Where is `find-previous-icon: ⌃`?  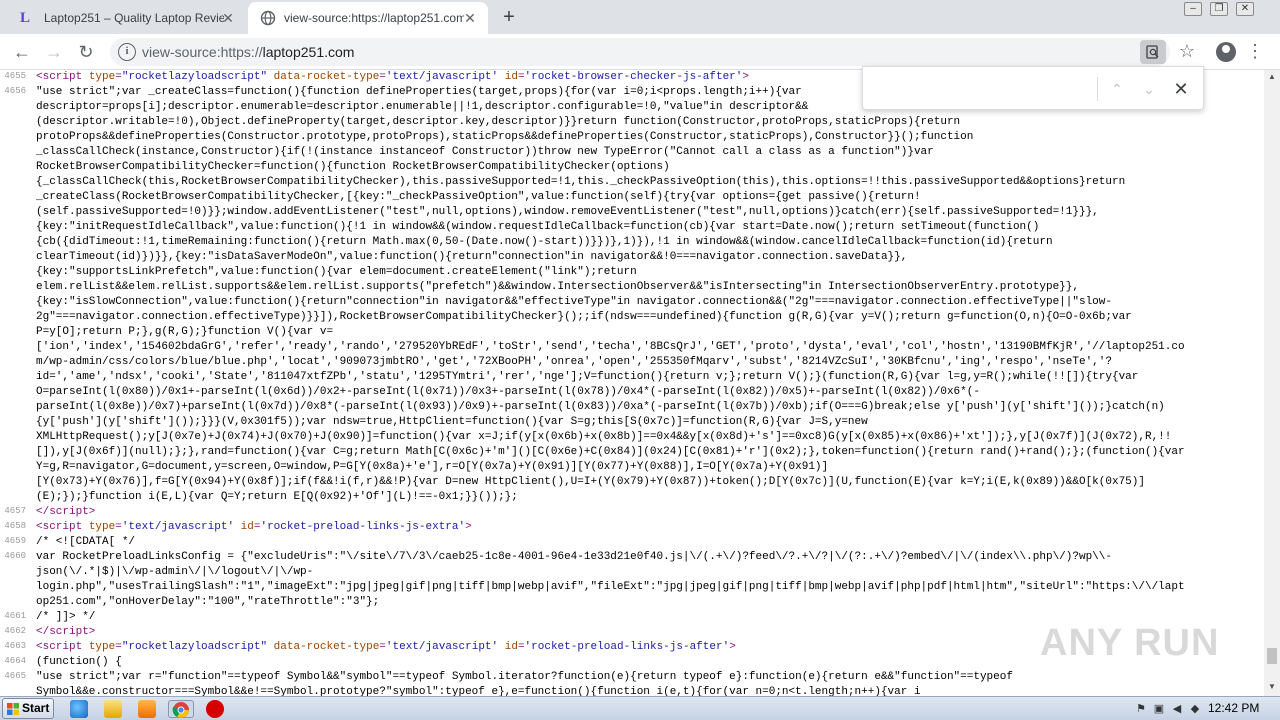 find-previous-icon: ⌃ is located at coordinates (1117, 89).